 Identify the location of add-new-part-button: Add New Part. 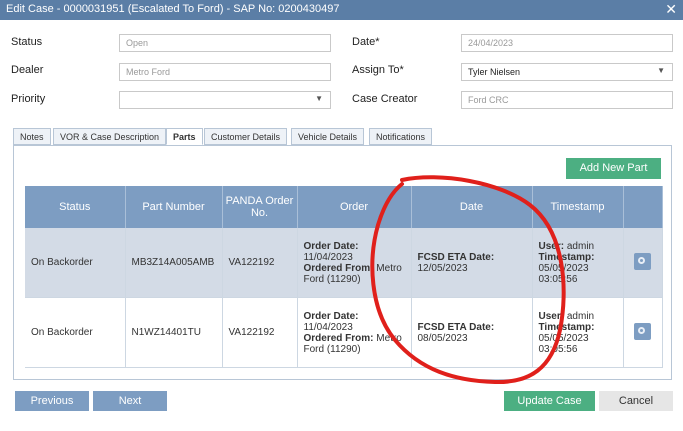
(613, 168).